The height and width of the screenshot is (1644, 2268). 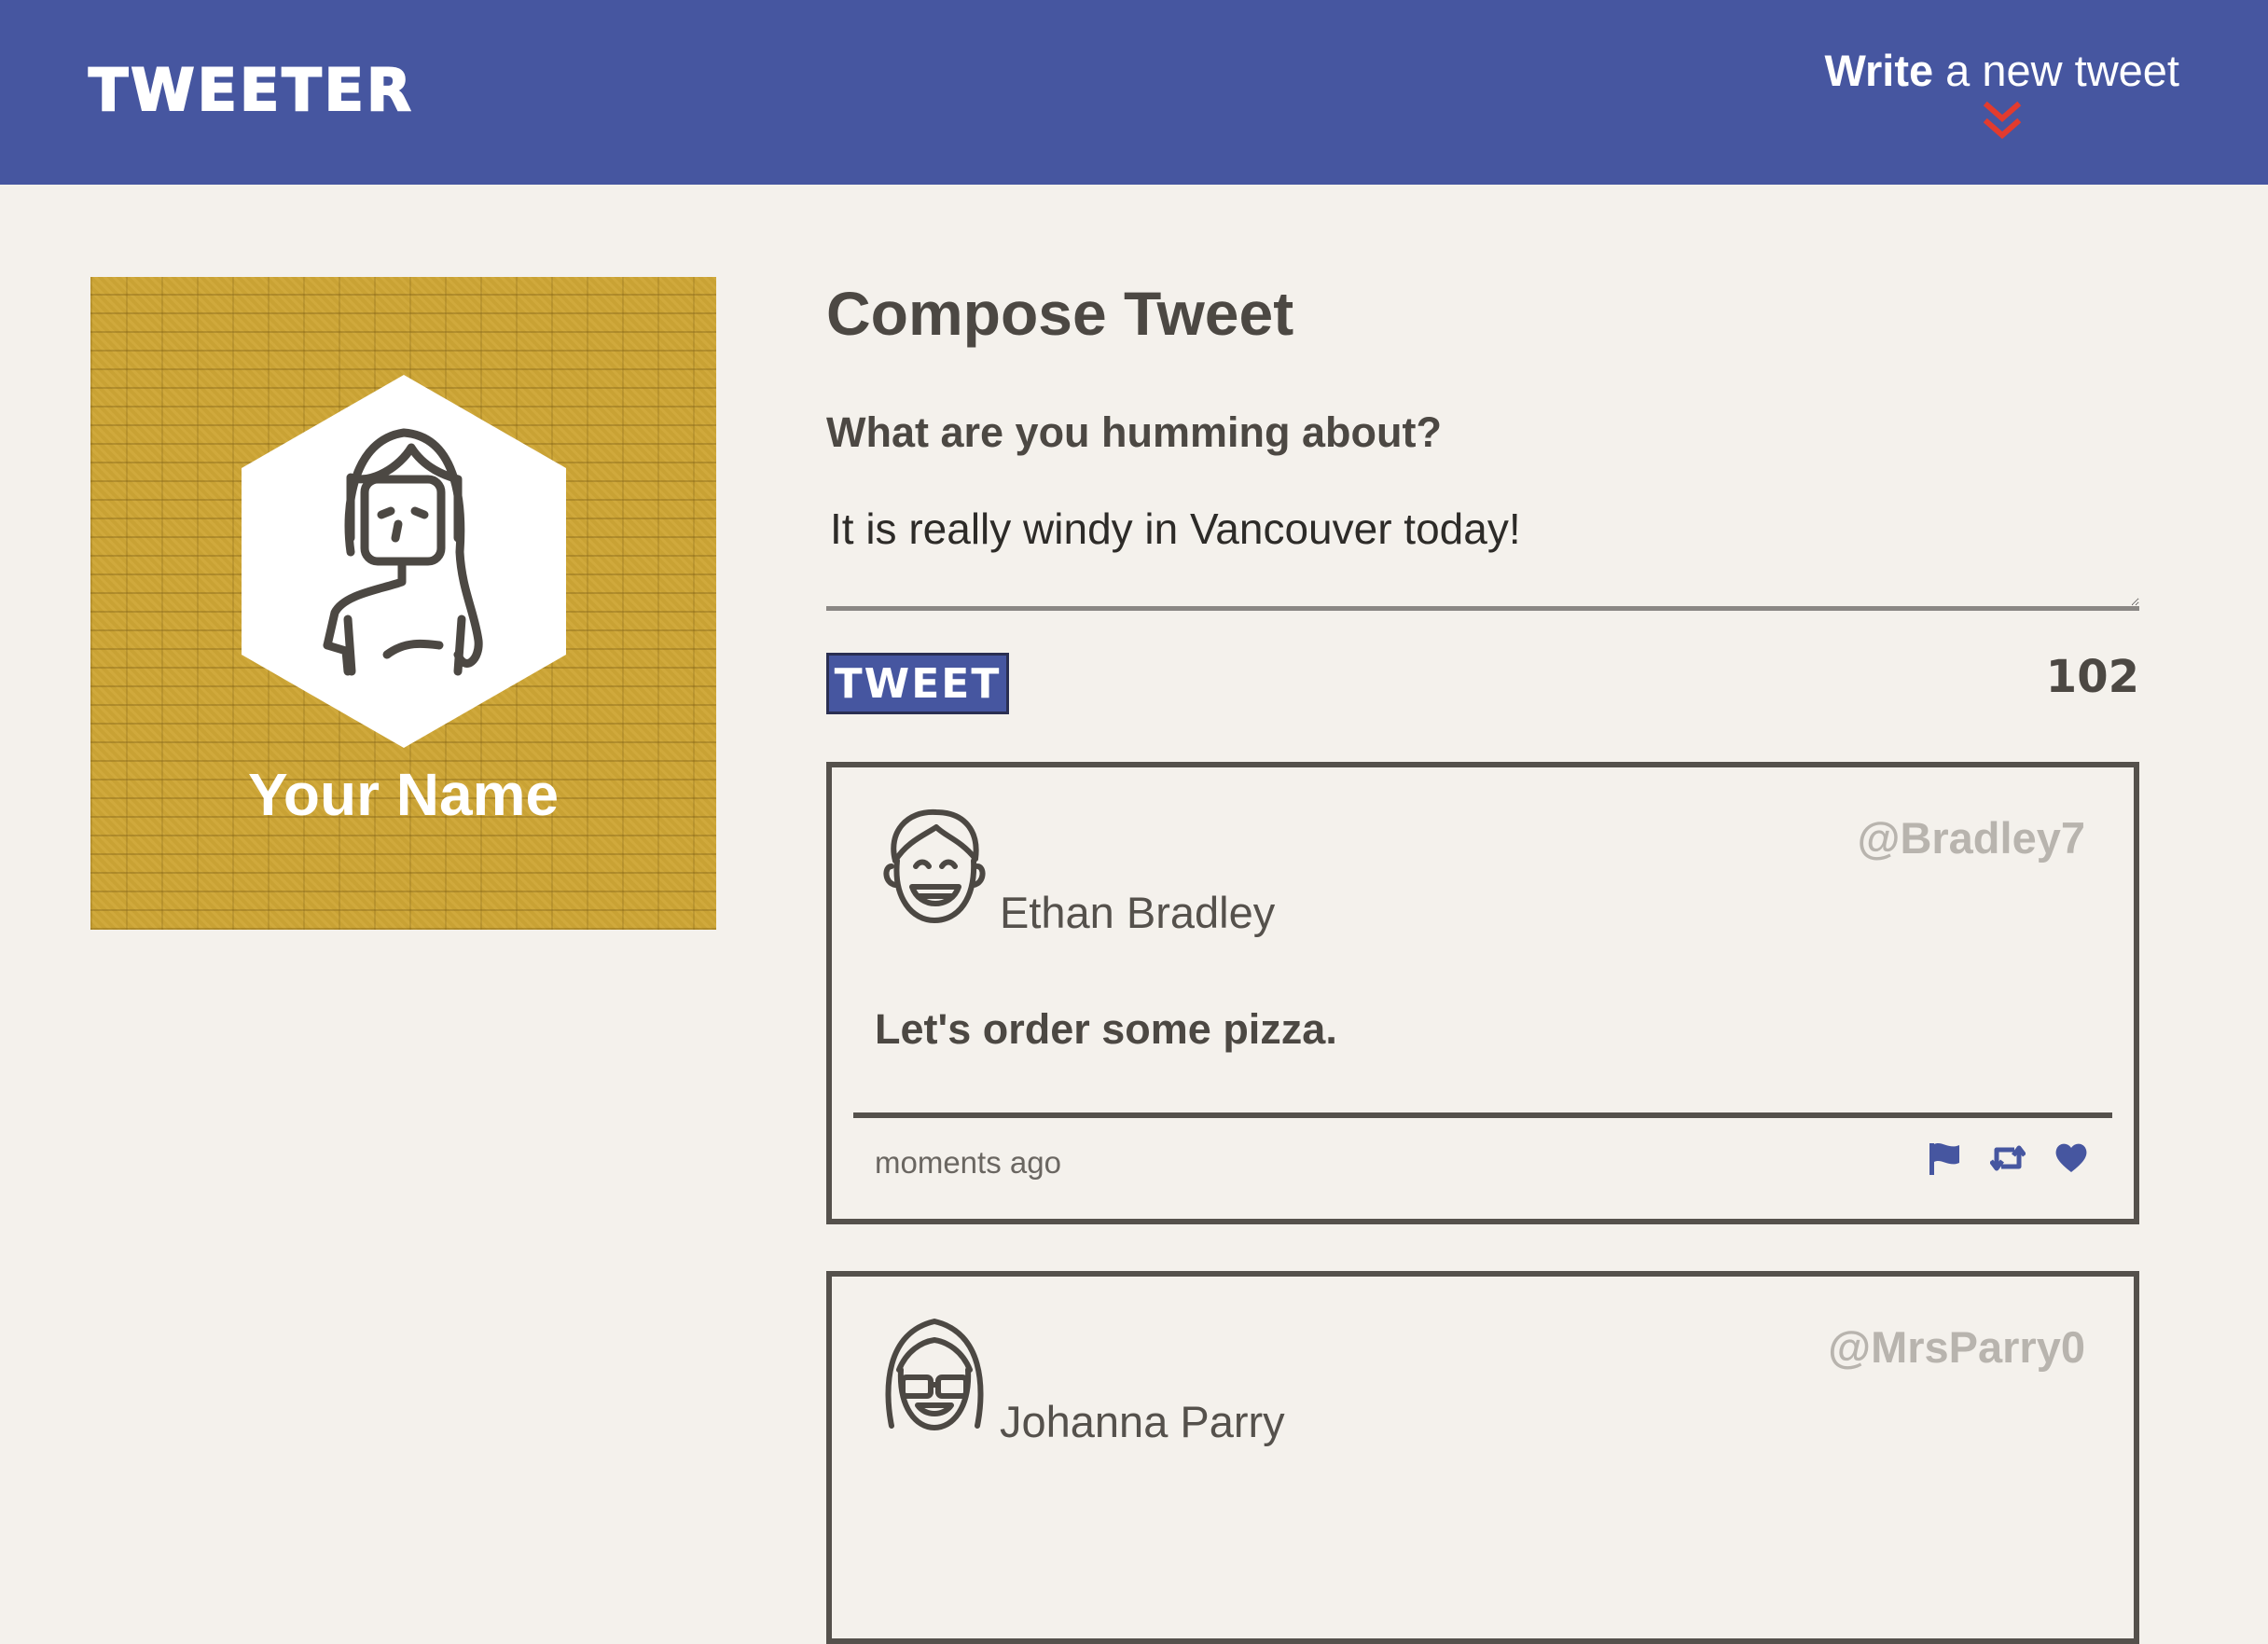 I want to click on tweet-author-name: Ethan Bradley, so click(x=1138, y=913).